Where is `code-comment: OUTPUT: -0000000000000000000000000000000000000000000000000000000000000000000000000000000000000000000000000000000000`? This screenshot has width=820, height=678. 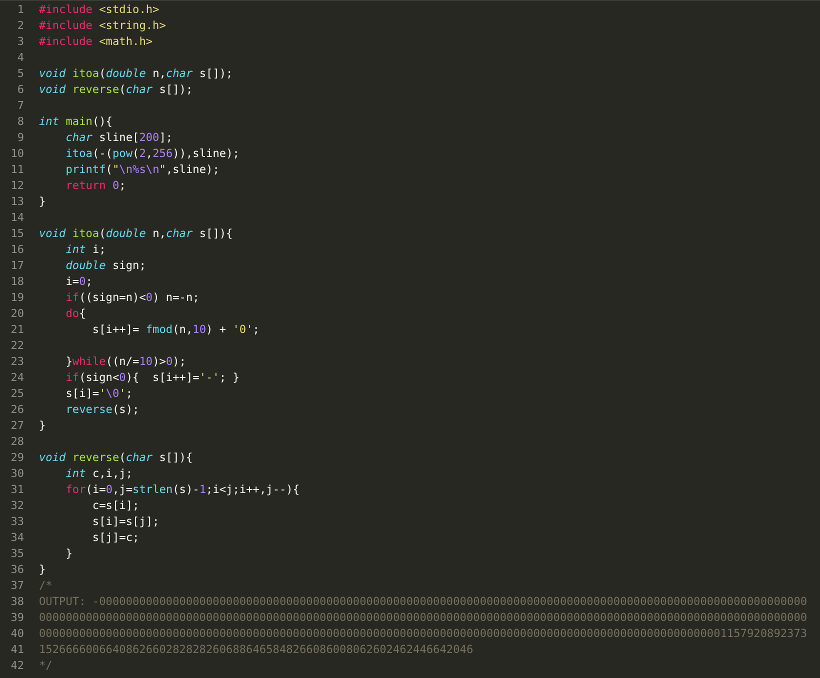
code-comment: OUTPUT: -0000000000000000000000000000000000000000000000000000000000000000000000000000000000000000000000000000000000 is located at coordinates (423, 602).